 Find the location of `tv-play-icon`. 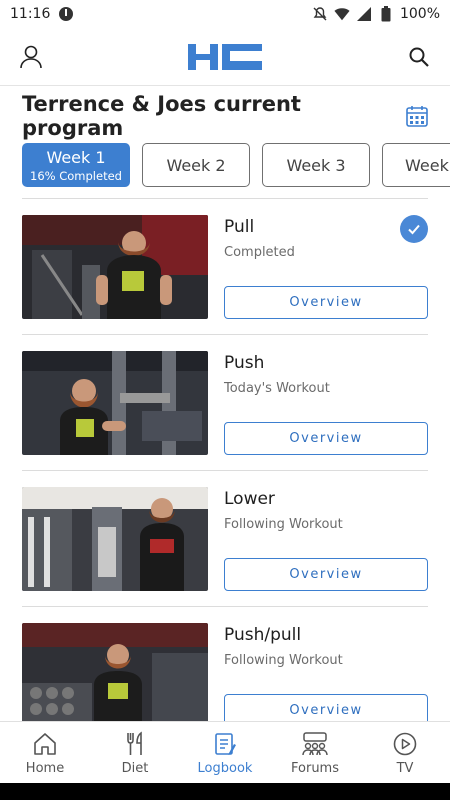

tv-play-icon is located at coordinates (405, 744).